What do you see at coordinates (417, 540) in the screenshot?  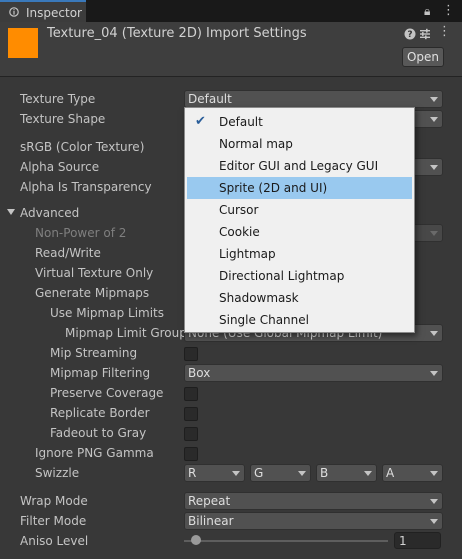 I see `aniso-level-input: 1` at bounding box center [417, 540].